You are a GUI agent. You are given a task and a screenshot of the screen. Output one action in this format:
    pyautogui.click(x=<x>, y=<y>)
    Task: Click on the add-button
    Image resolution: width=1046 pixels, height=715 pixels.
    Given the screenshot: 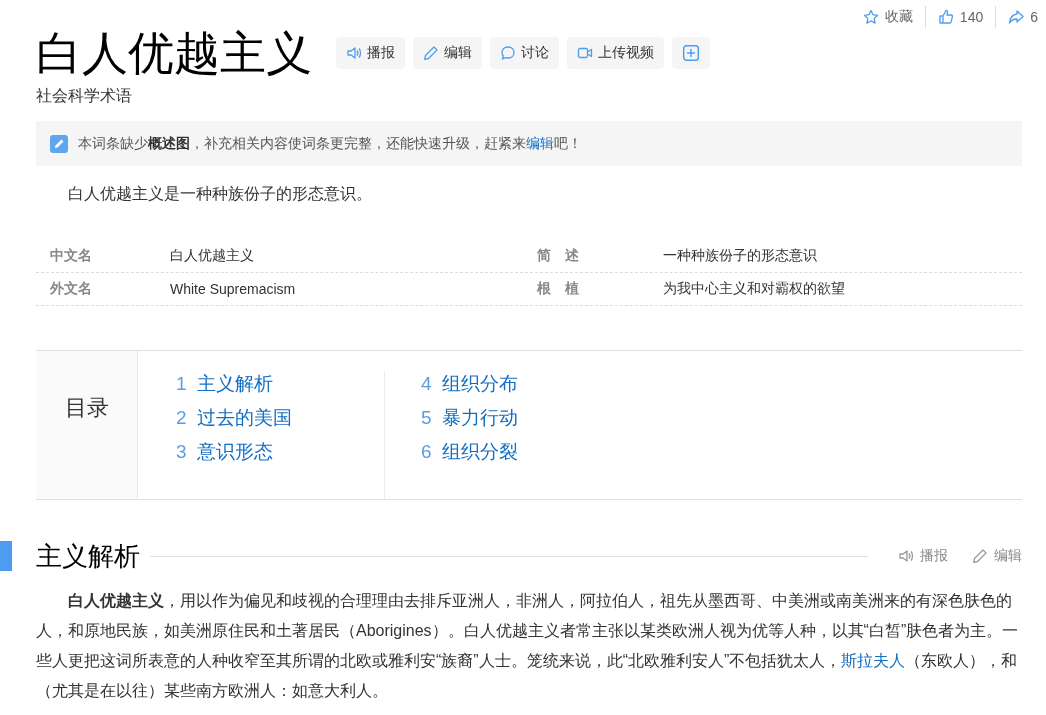 What is the action you would take?
    pyautogui.click(x=691, y=53)
    